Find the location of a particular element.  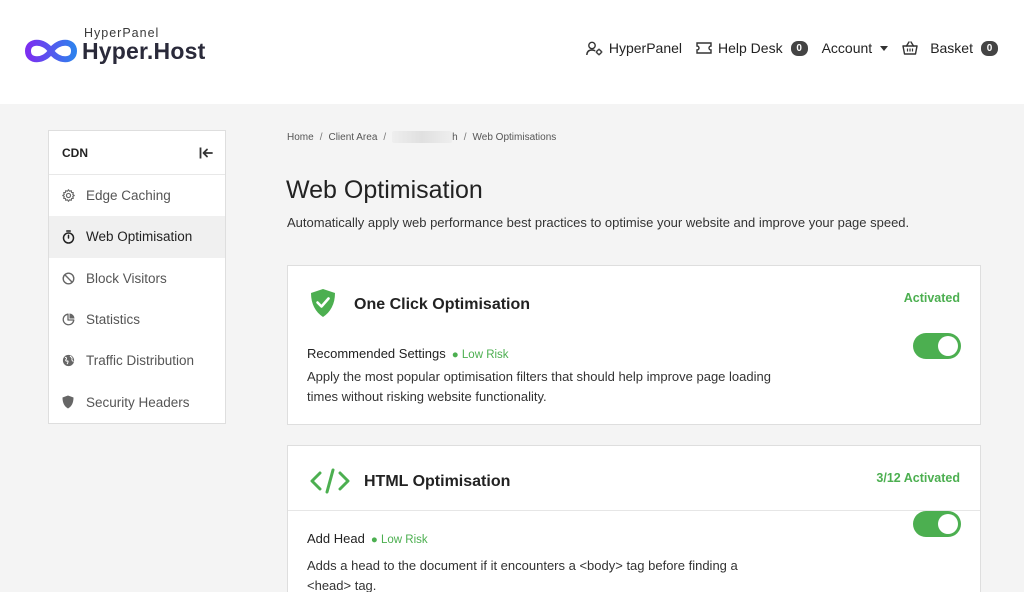

sidebar-item-statistics: Statistics is located at coordinates (137, 319).